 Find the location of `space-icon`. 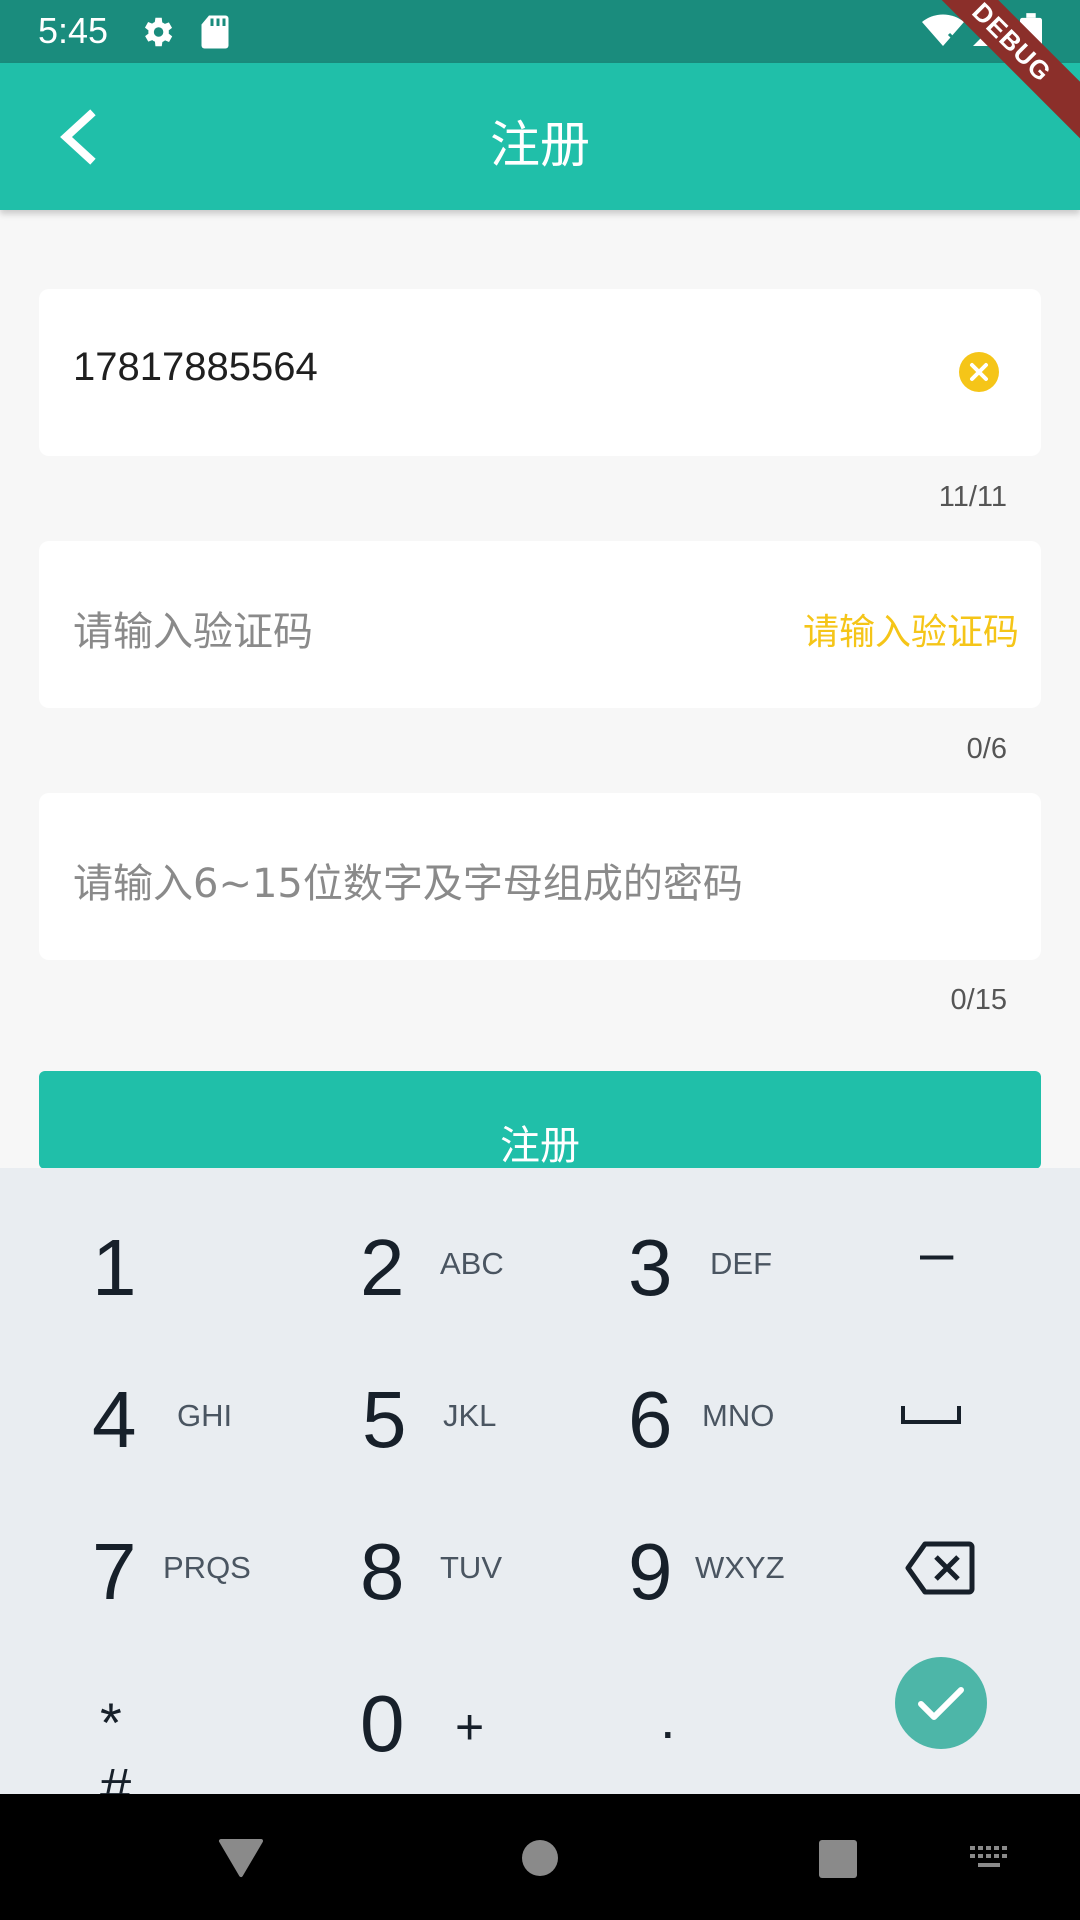

space-icon is located at coordinates (931, 1415).